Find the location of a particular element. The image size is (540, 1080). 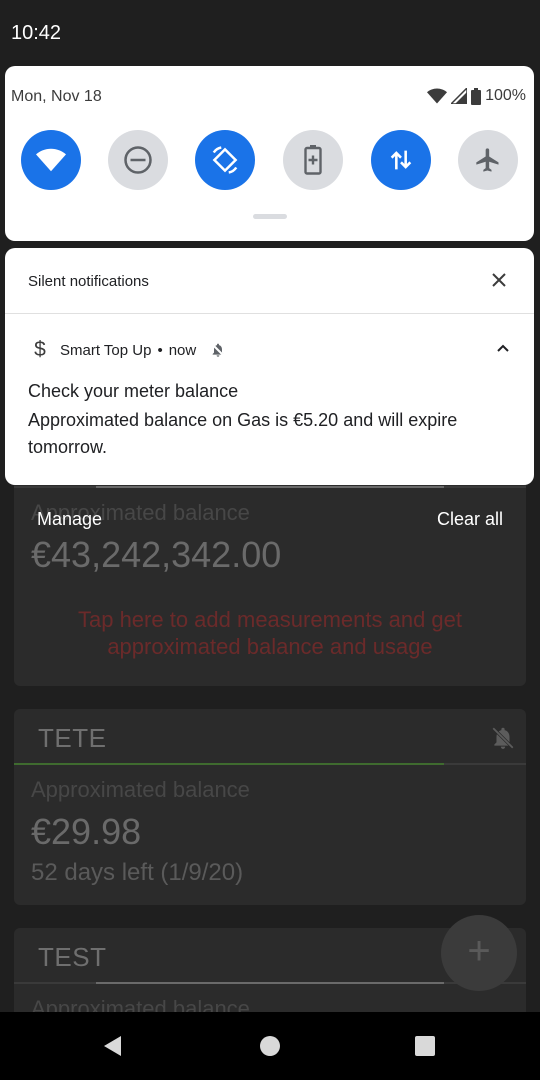

mobile-data-tile is located at coordinates (401, 160).